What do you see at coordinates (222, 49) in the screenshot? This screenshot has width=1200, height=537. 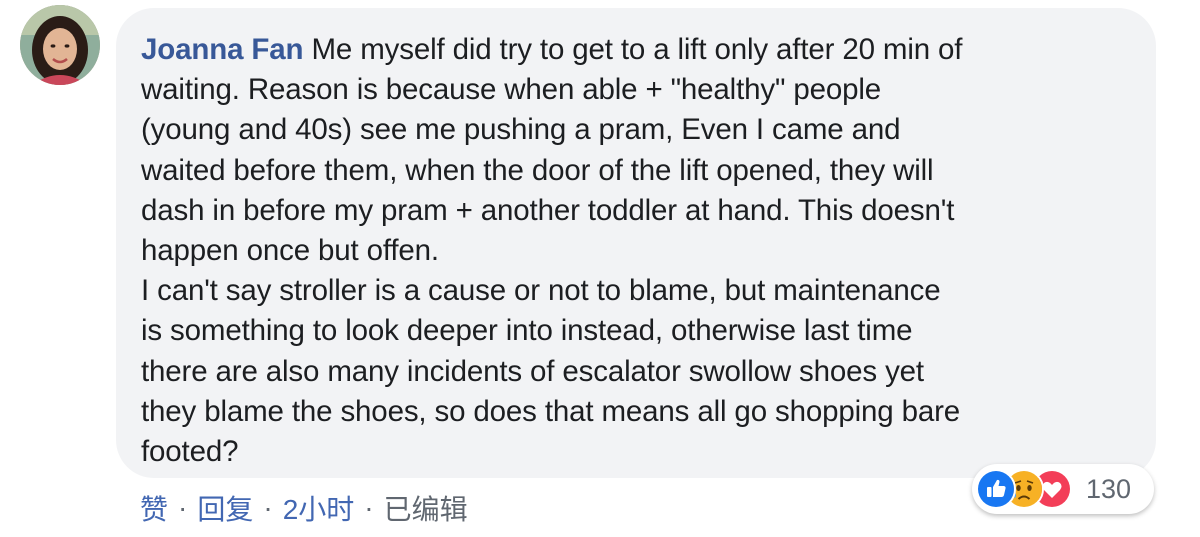 I see `comment-author: Joanna Fan` at bounding box center [222, 49].